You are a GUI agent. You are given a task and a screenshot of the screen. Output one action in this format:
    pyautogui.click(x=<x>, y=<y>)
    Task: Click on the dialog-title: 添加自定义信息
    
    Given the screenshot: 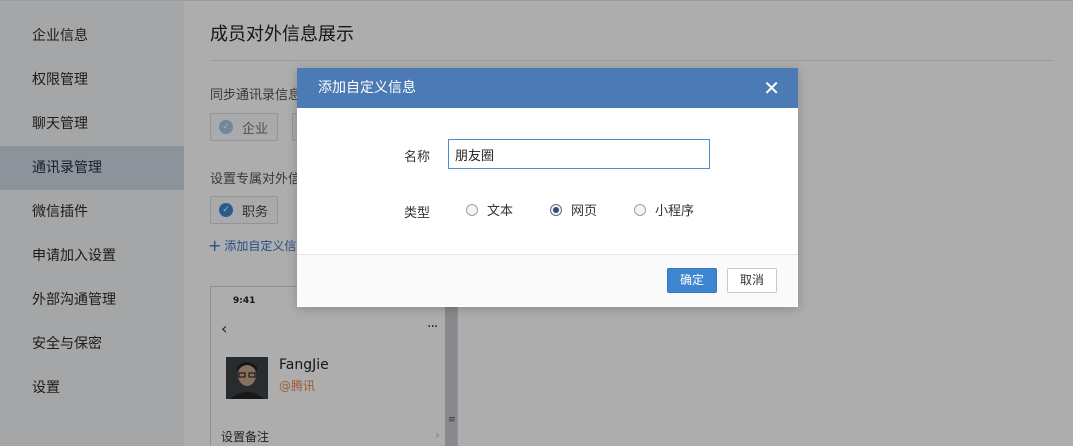 What is the action you would take?
    pyautogui.click(x=367, y=88)
    